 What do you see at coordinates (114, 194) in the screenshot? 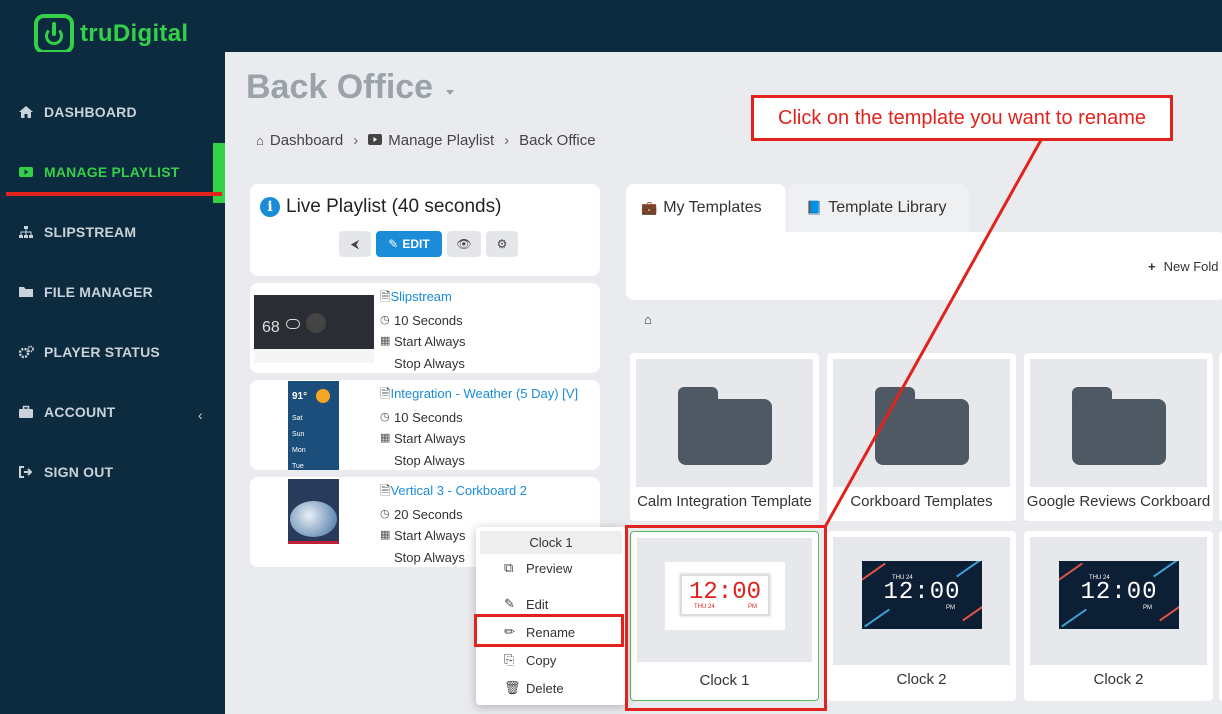
I see `annotation-underline` at bounding box center [114, 194].